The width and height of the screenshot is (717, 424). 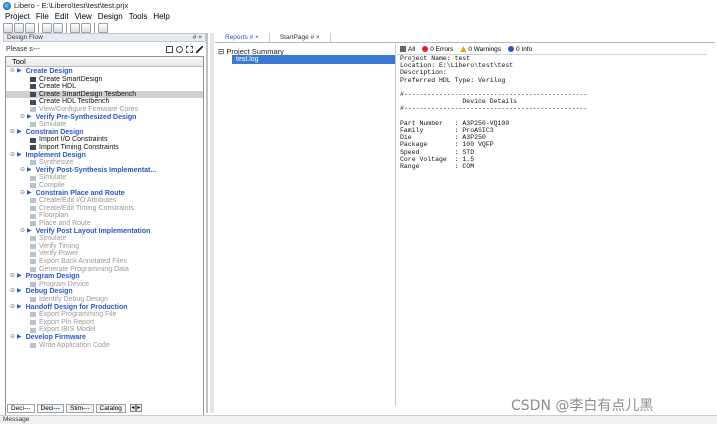 I want to click on log-line: Family : ProASIC3, so click(x=447, y=131).